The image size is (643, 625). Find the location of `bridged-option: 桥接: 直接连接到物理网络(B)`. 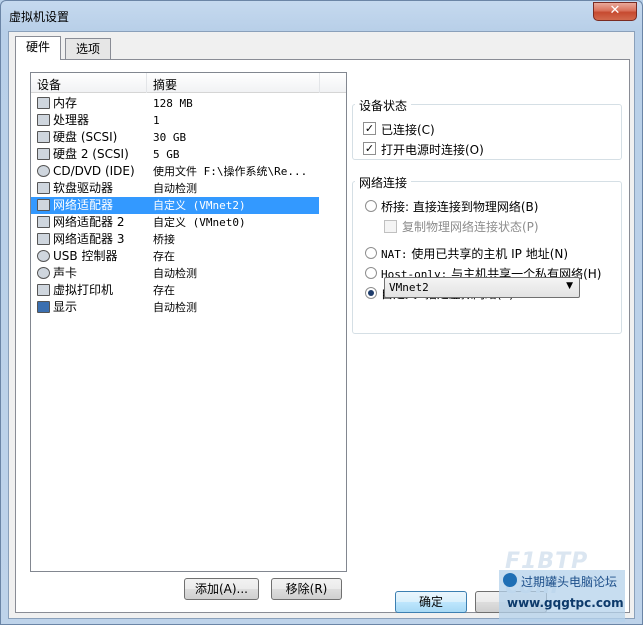

bridged-option: 桥接: 直接连接到物理网络(B) is located at coordinates (459, 206).